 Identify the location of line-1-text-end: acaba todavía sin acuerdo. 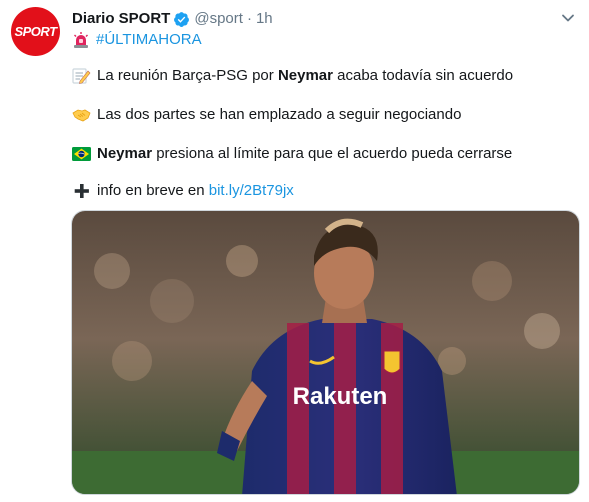
(423, 75).